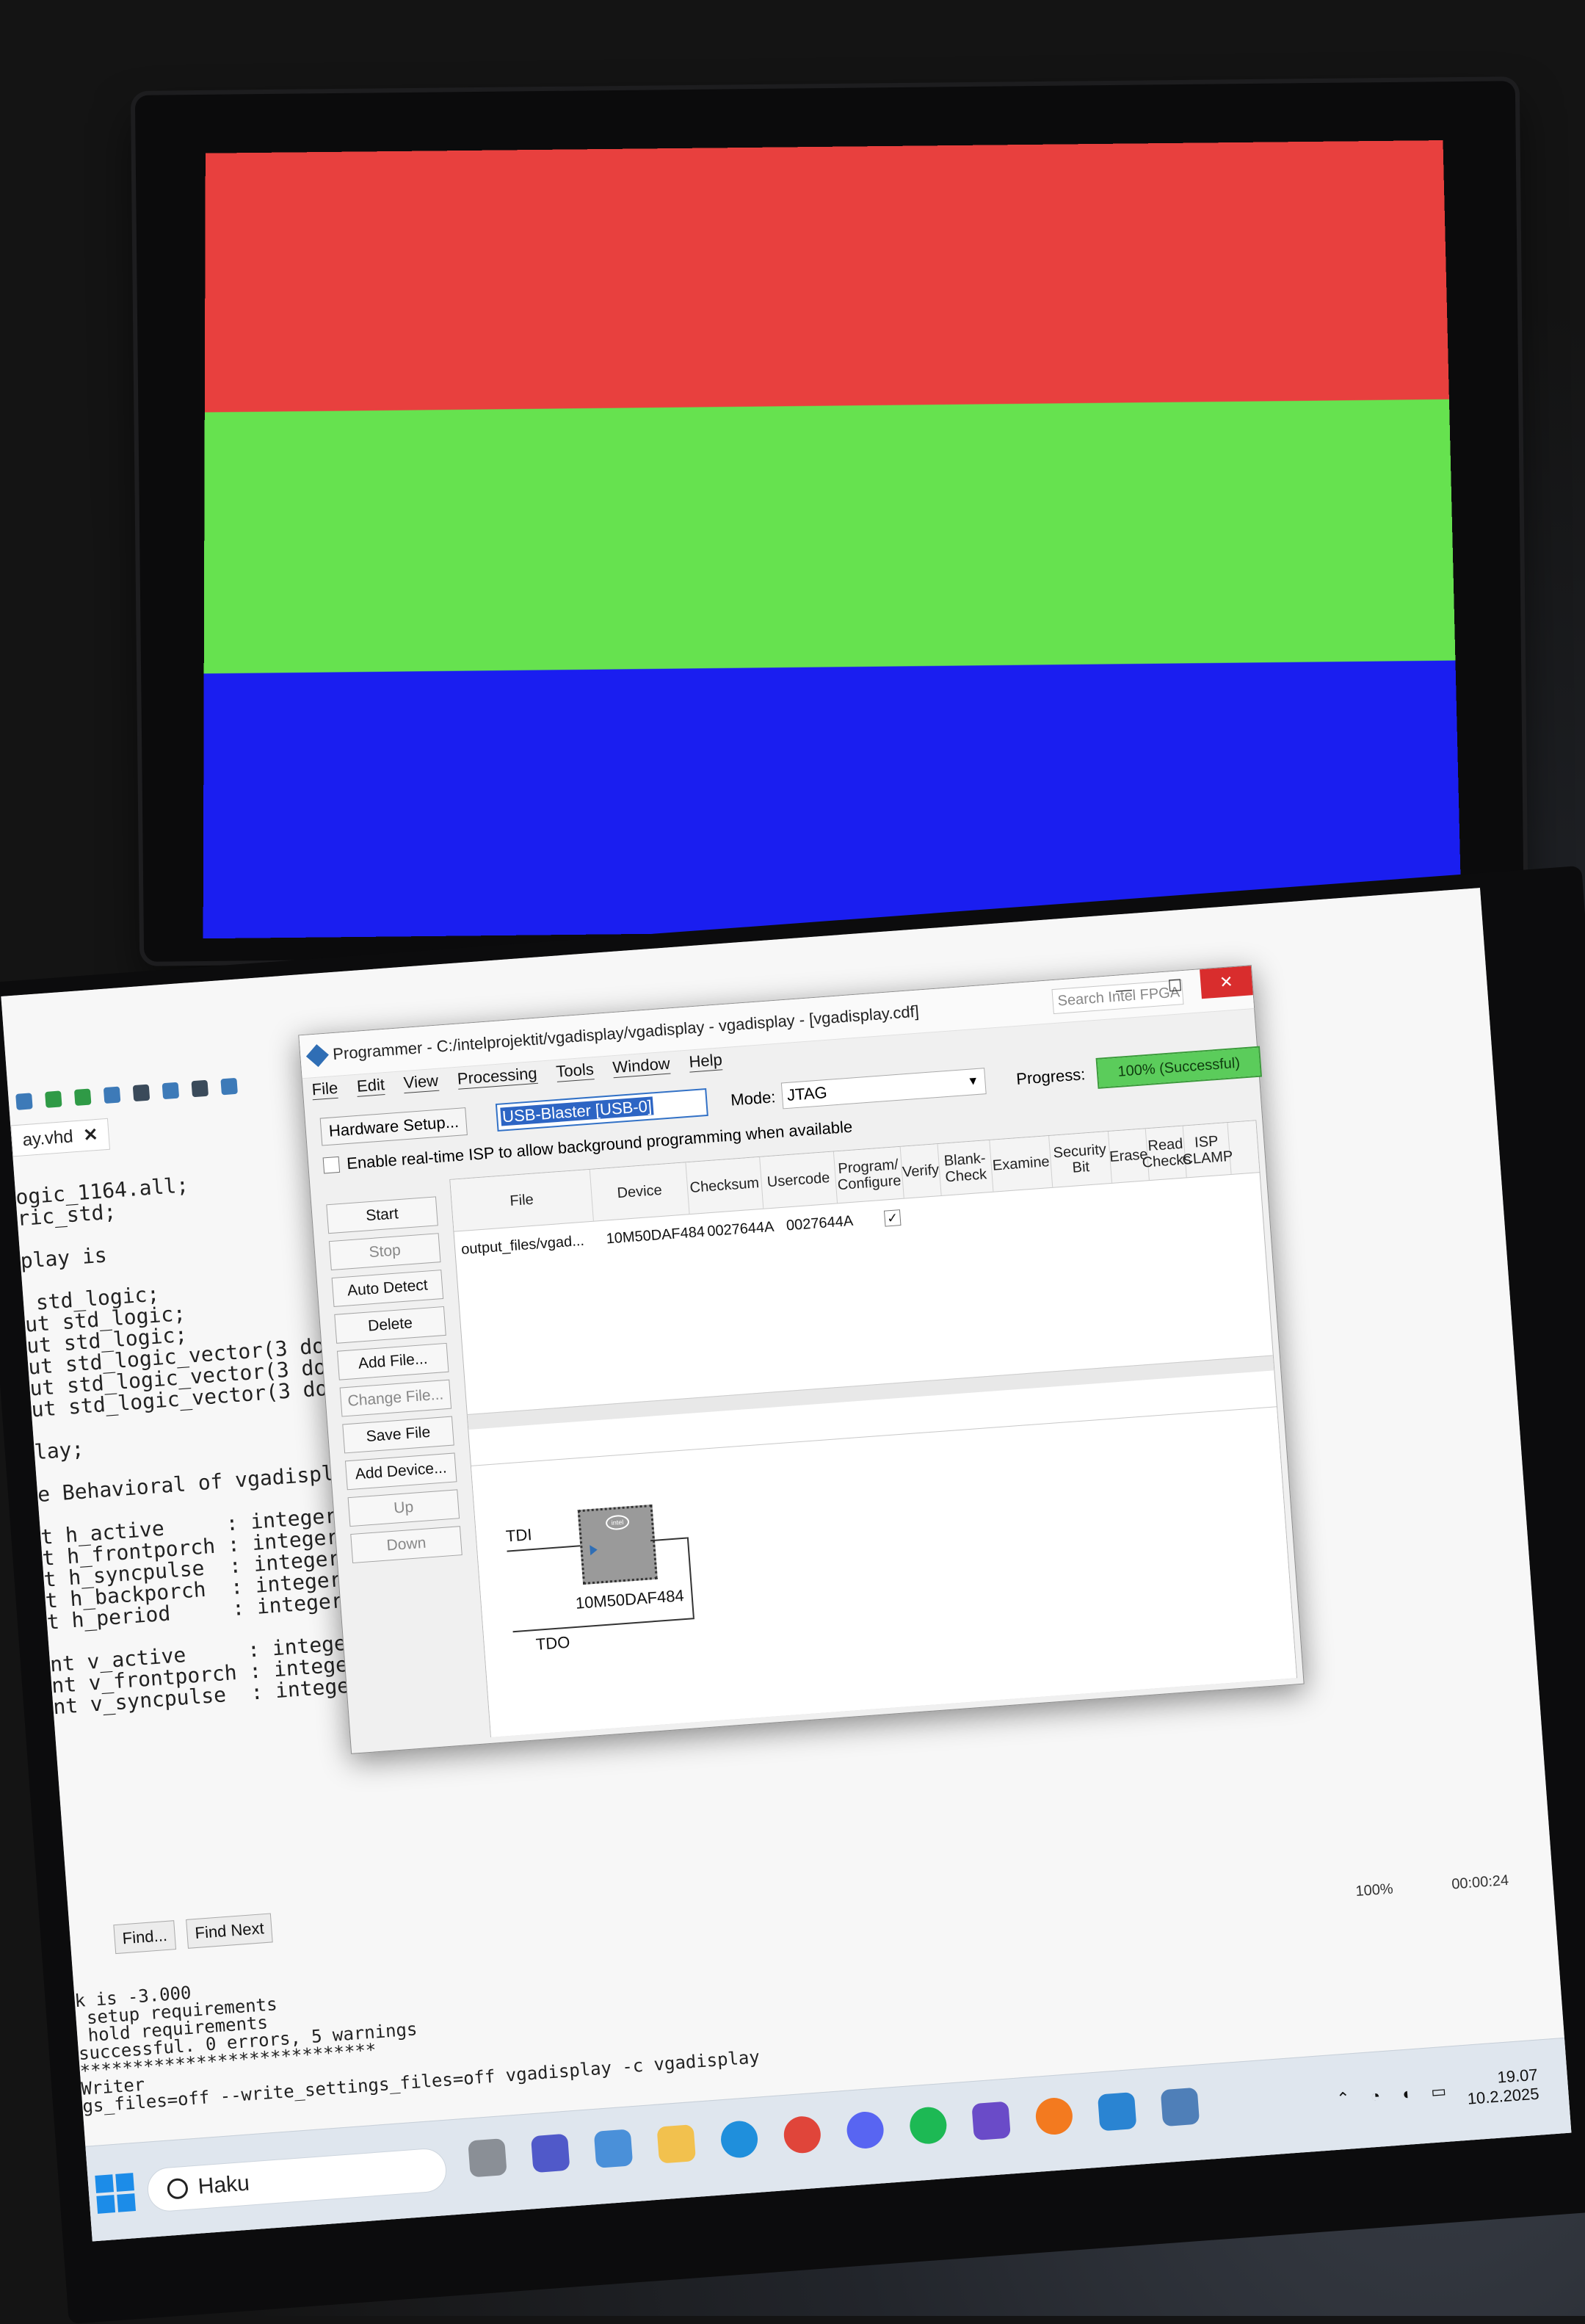 This screenshot has height=2324, width=1585. I want to click on mode-label: Mode:, so click(753, 1098).